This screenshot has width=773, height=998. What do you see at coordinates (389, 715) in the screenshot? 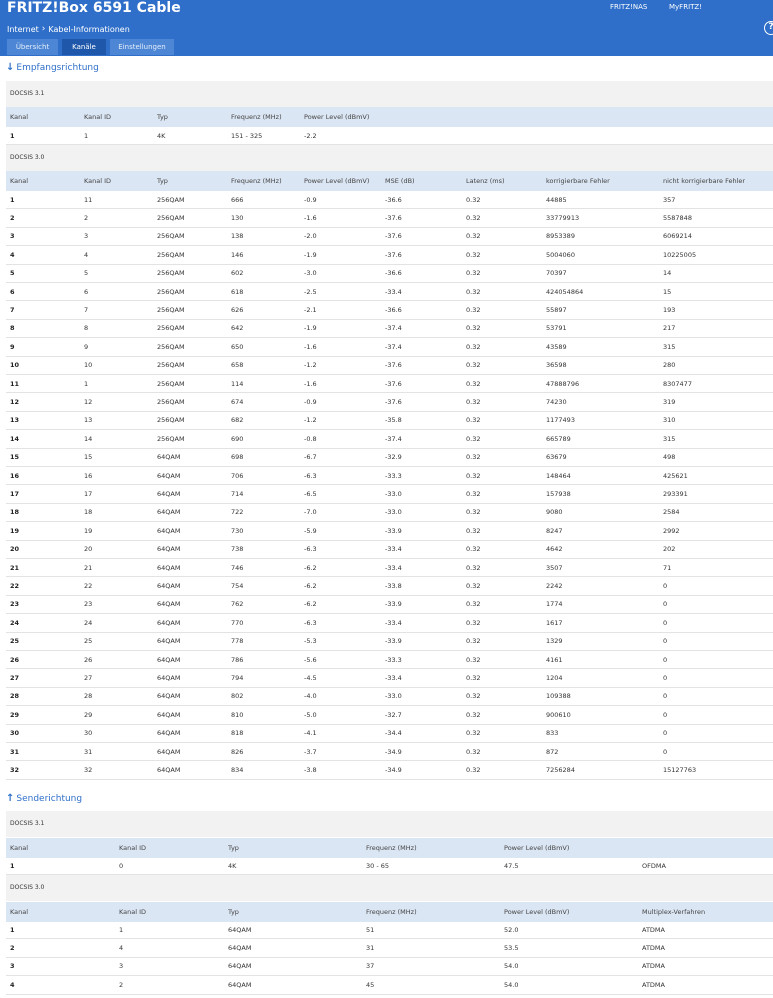
I see `table-row: 29 29 64QAM 810 -5.0 -32.7 0.32 900610 0` at bounding box center [389, 715].